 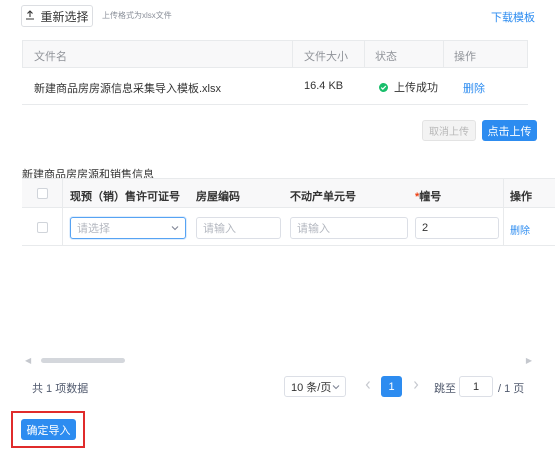 I want to click on house-code-input: 请输入, so click(x=238, y=228).